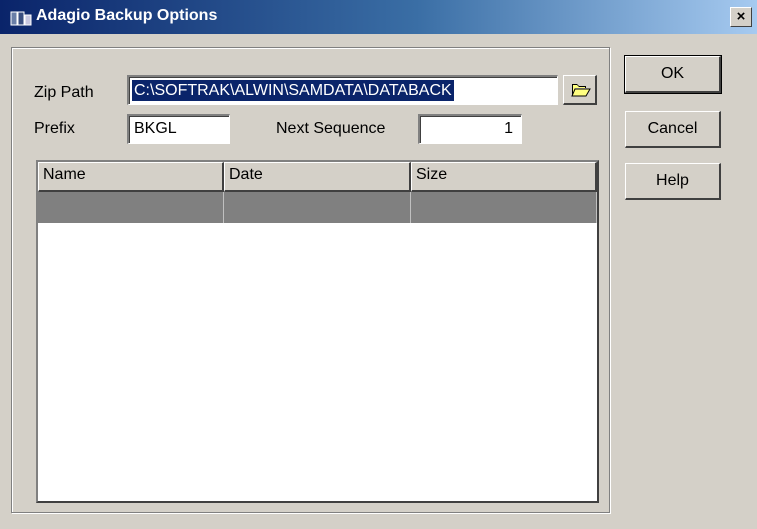 The height and width of the screenshot is (529, 757). I want to click on close-icon: ×, so click(741, 16).